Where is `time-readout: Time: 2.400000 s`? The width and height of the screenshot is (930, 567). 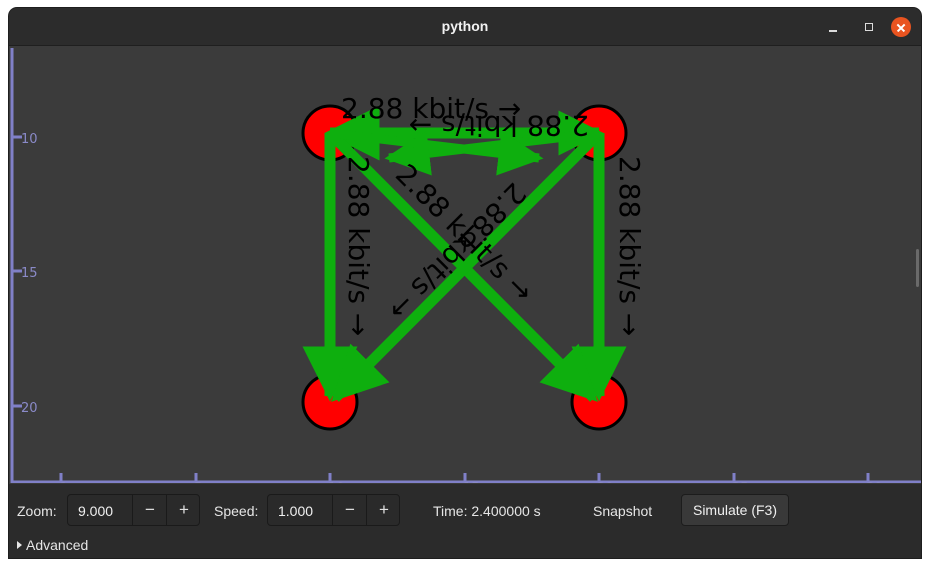 time-readout: Time: 2.400000 s is located at coordinates (487, 511).